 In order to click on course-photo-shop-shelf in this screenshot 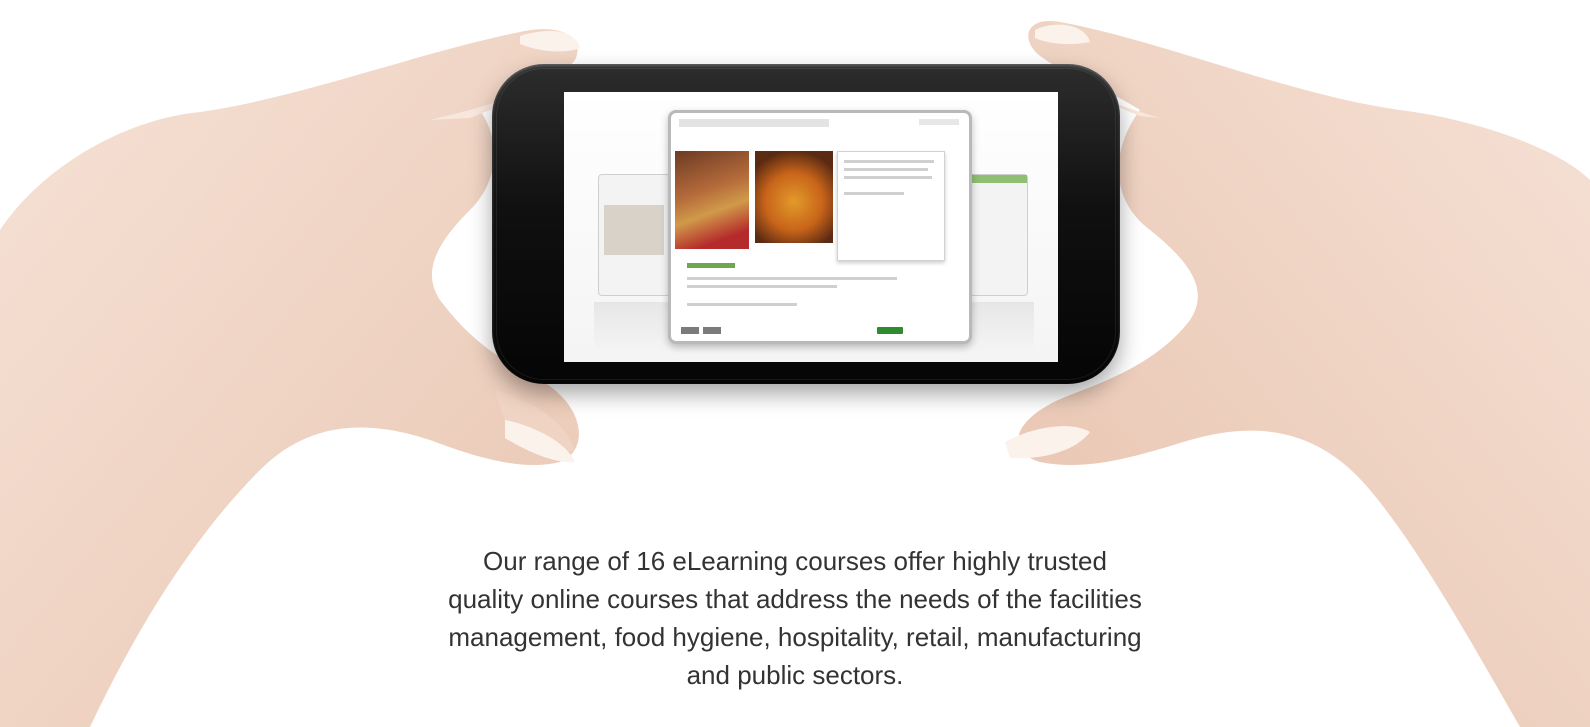, I will do `click(712, 200)`.